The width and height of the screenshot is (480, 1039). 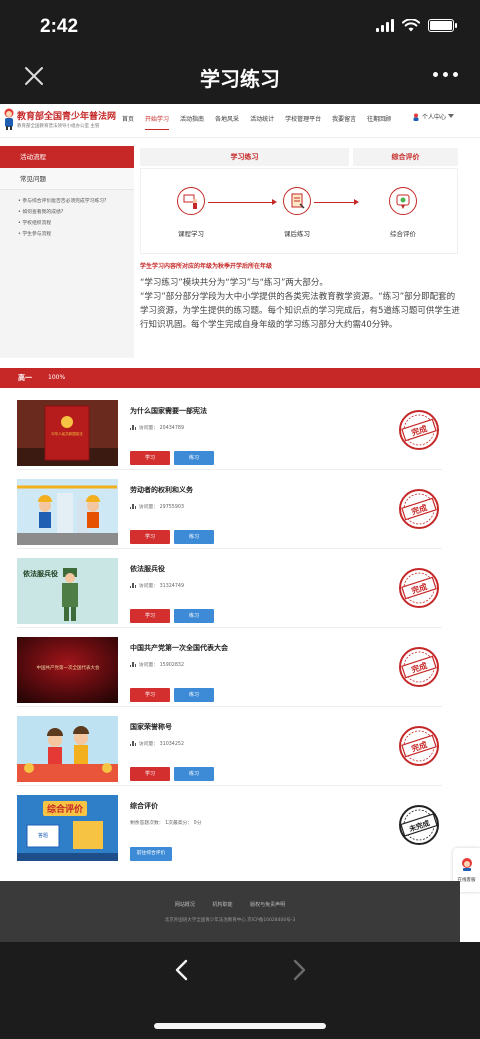 I want to click on mascot-logo-icon, so click(x=9, y=119).